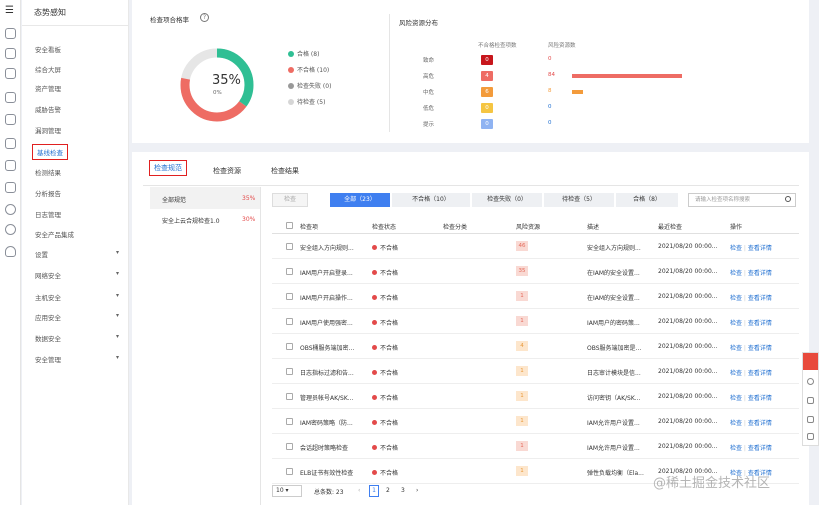 This screenshot has height=505, width=819. What do you see at coordinates (289, 225) in the screenshot?
I see `select-all-checkbox` at bounding box center [289, 225].